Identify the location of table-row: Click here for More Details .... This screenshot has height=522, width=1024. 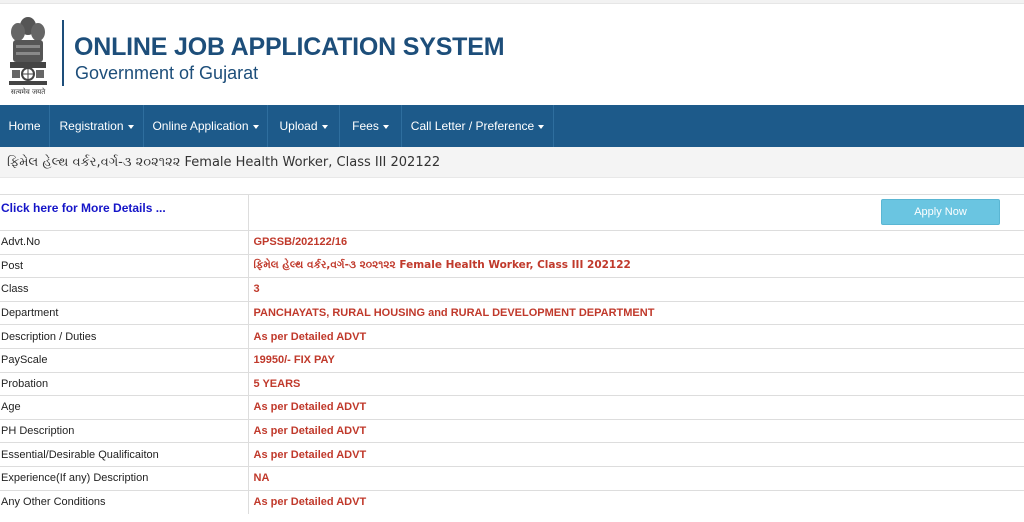
(512, 212).